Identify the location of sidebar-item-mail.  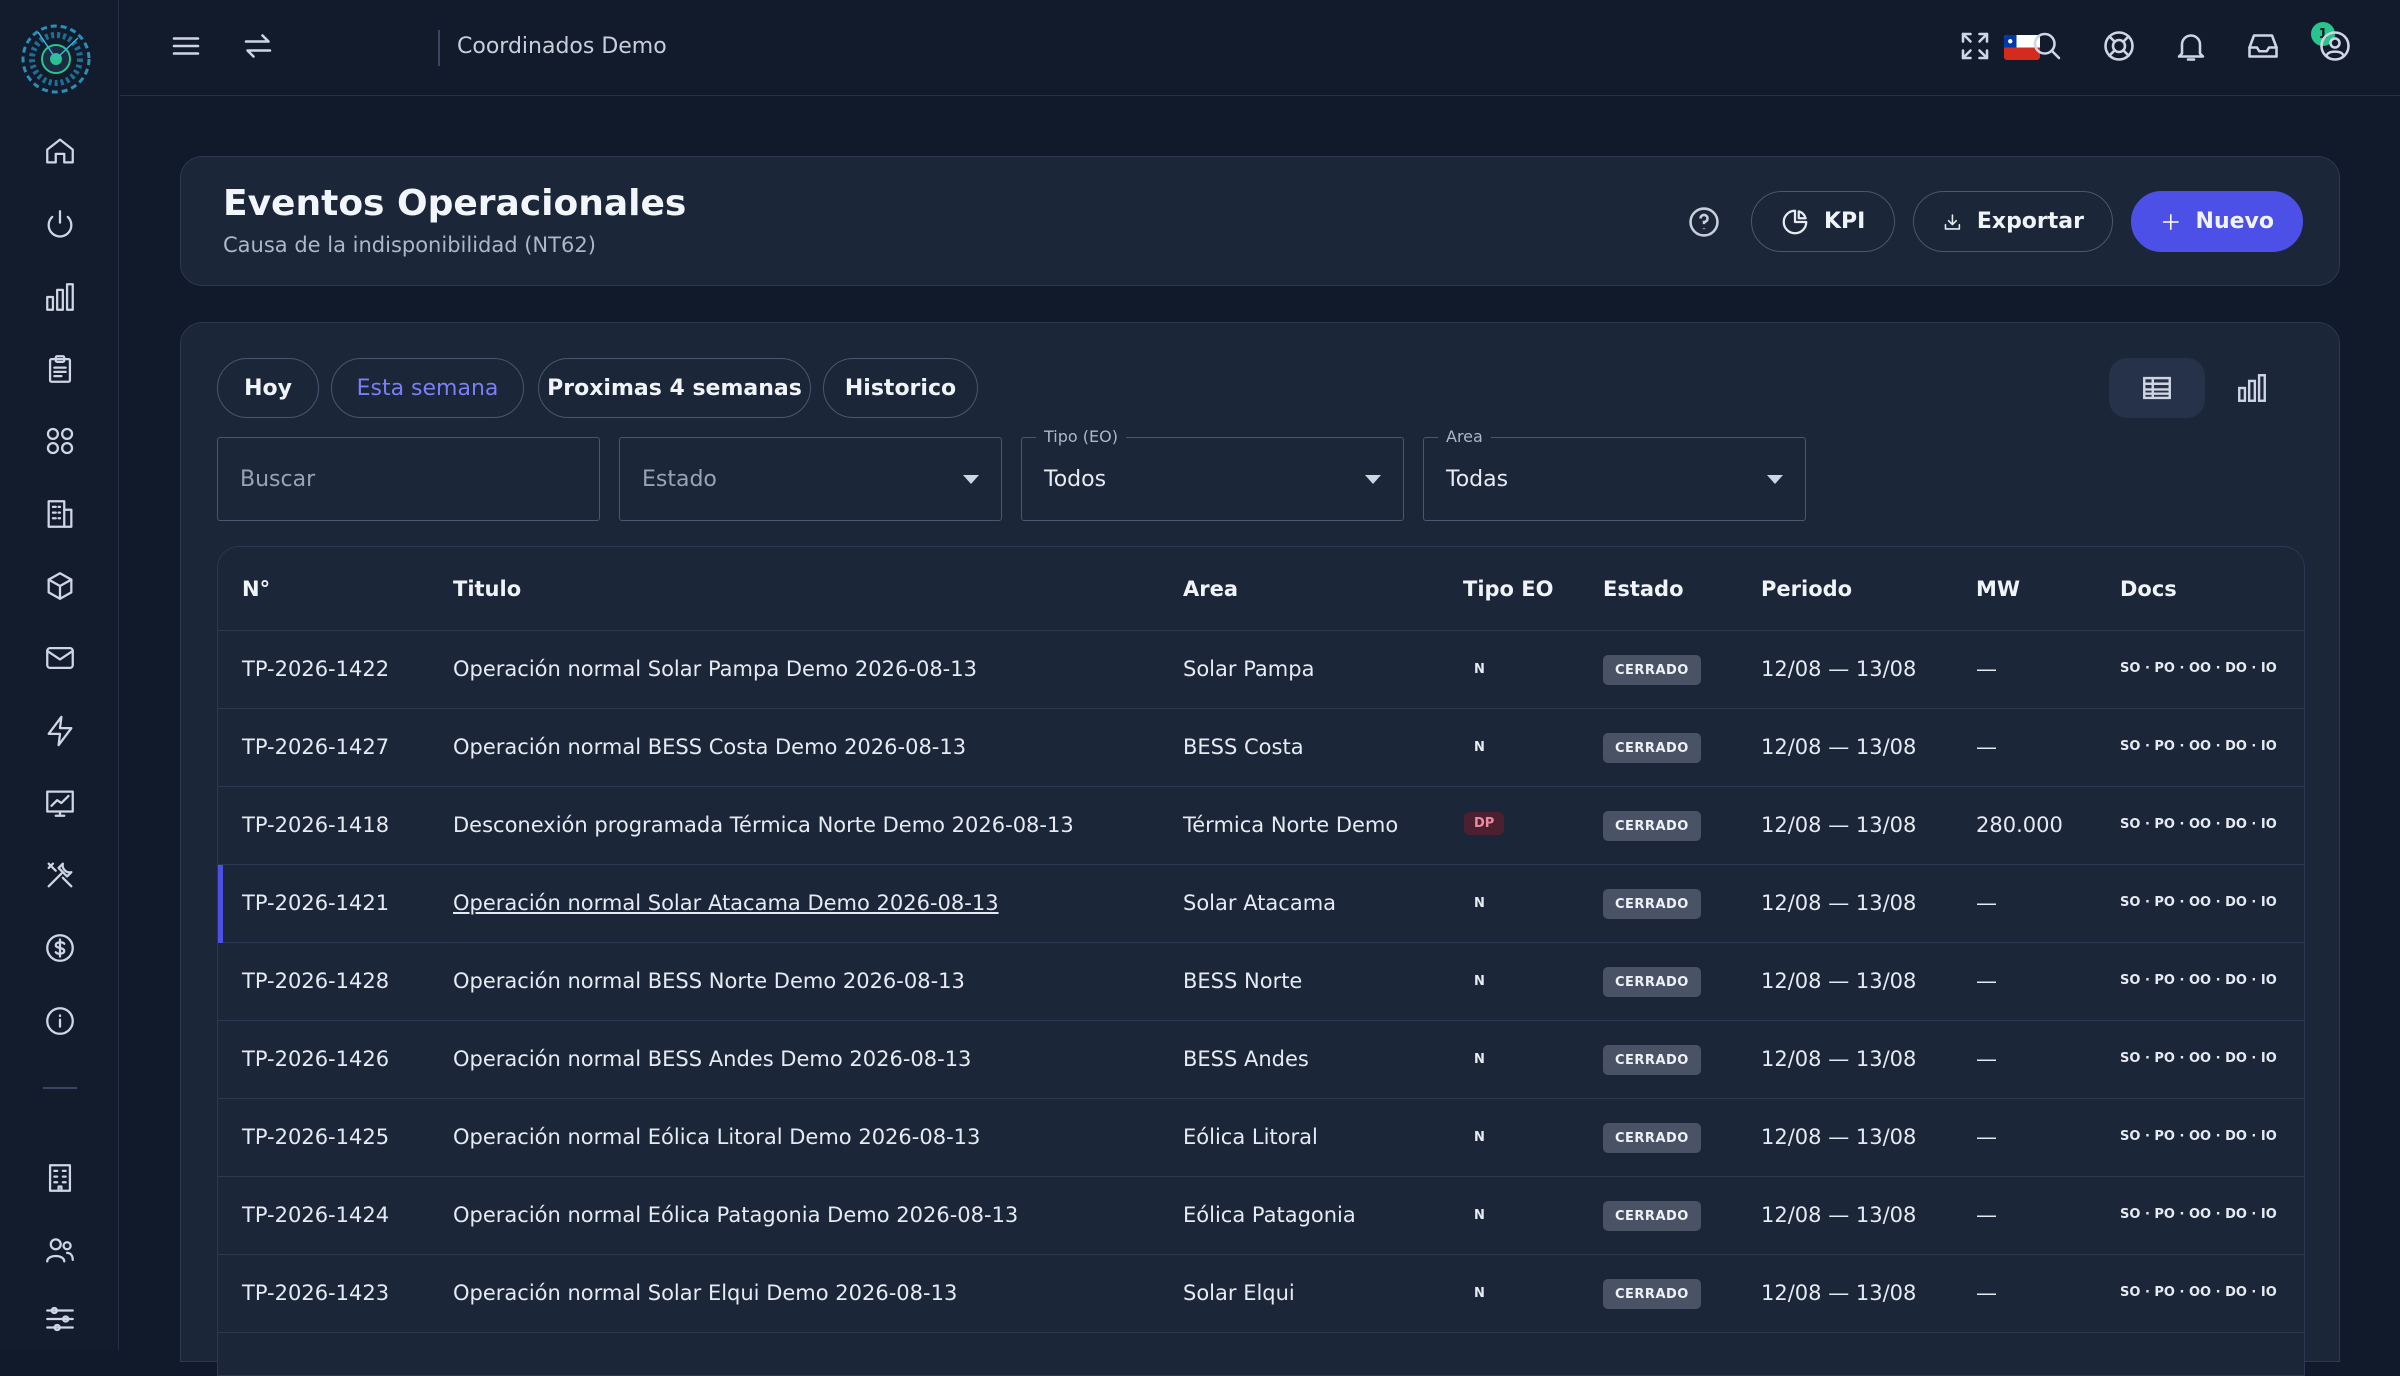
(59, 658).